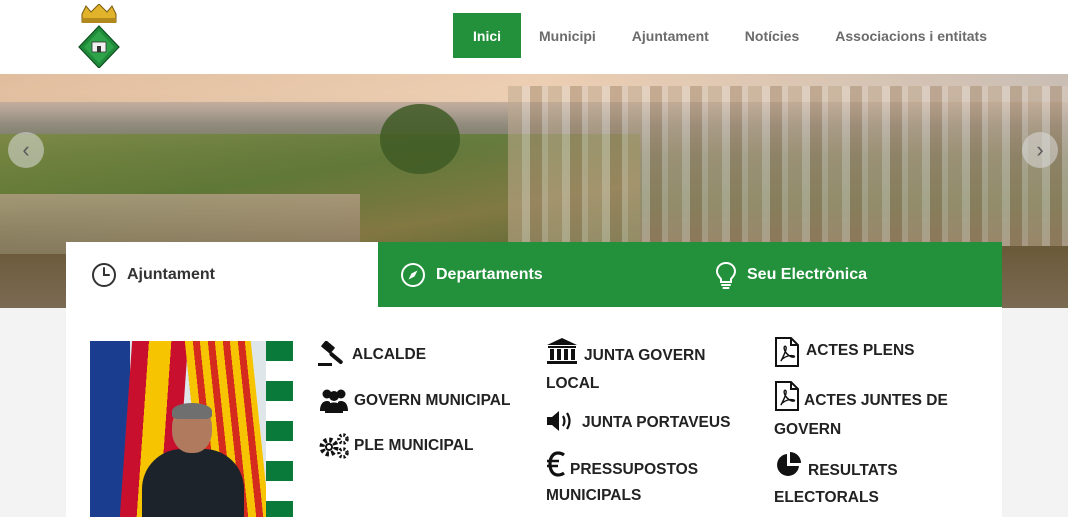  Describe the element at coordinates (334, 400) in the screenshot. I see `users-icon` at that location.